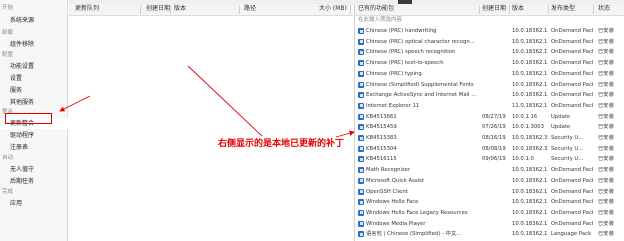 The height and width of the screenshot is (241, 624). I want to click on annotation-line, so click(225, 101).